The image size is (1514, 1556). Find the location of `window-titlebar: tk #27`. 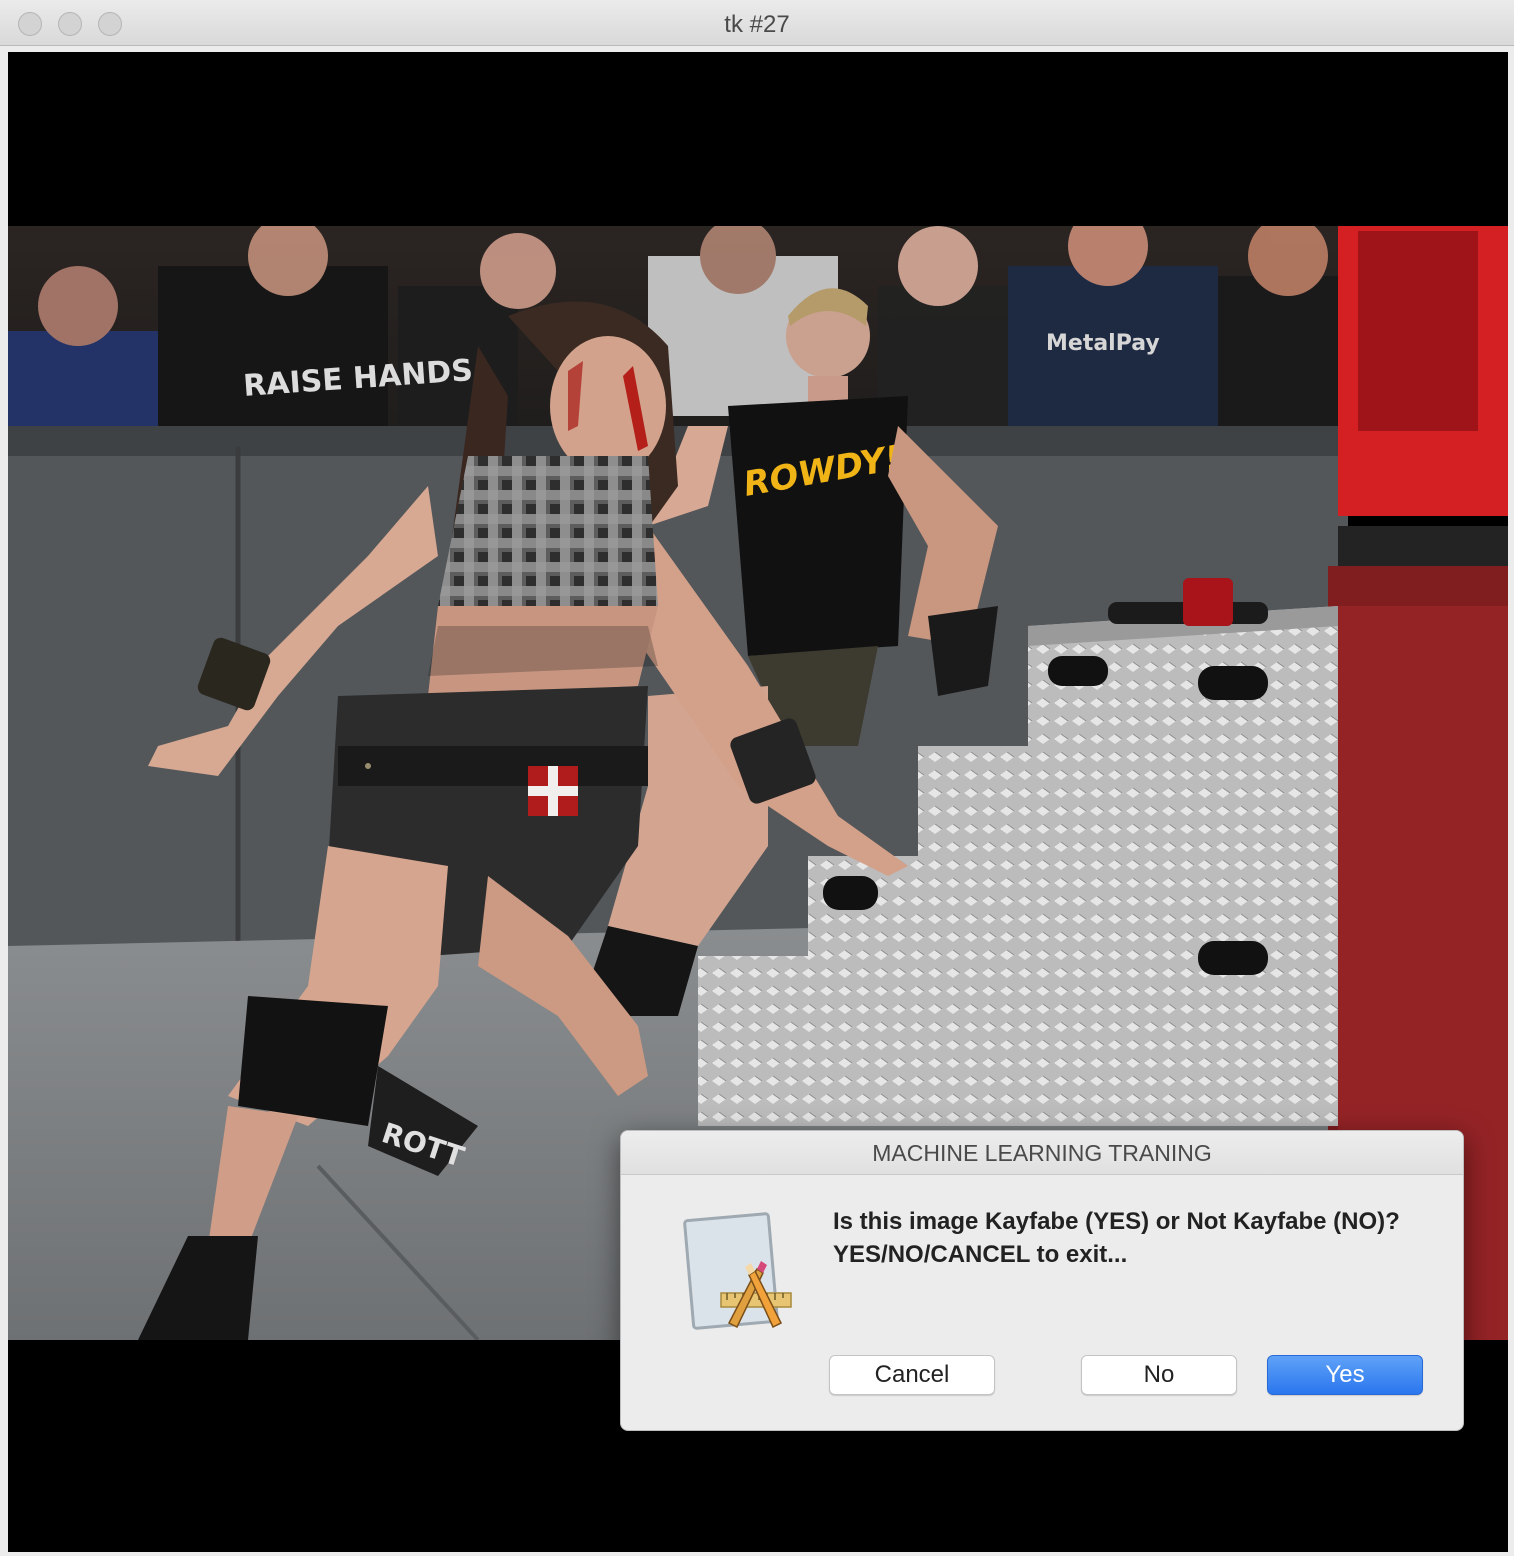

window-titlebar: tk #27 is located at coordinates (757, 23).